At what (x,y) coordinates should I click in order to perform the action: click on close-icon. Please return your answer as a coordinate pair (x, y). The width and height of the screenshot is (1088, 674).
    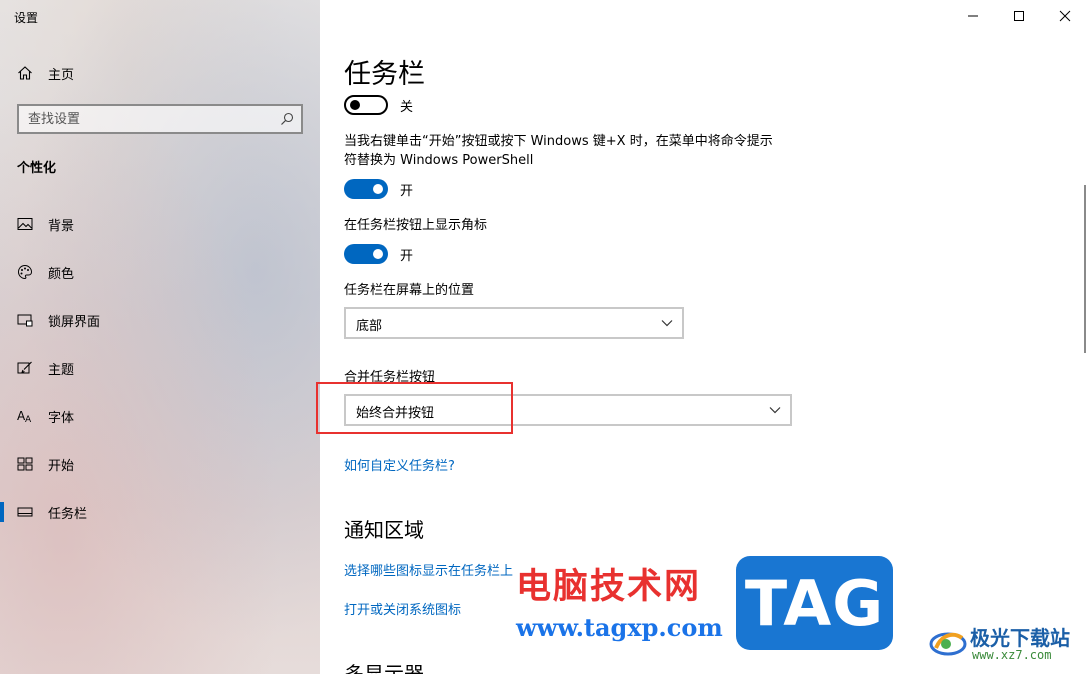
    Looking at the image, I should click on (1065, 16).